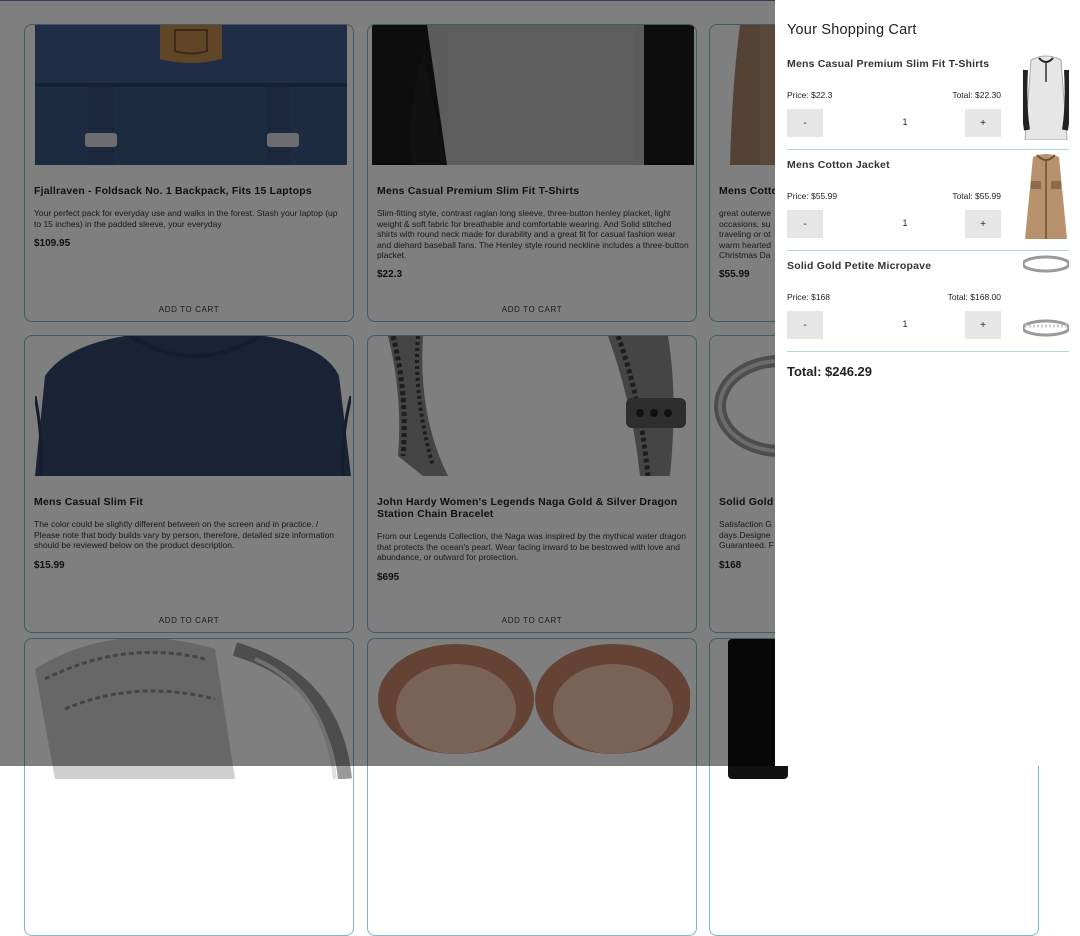 This screenshot has width=1080, height=936. Describe the element at coordinates (1046, 196) in the screenshot. I see `jacket-thumbnail` at that location.